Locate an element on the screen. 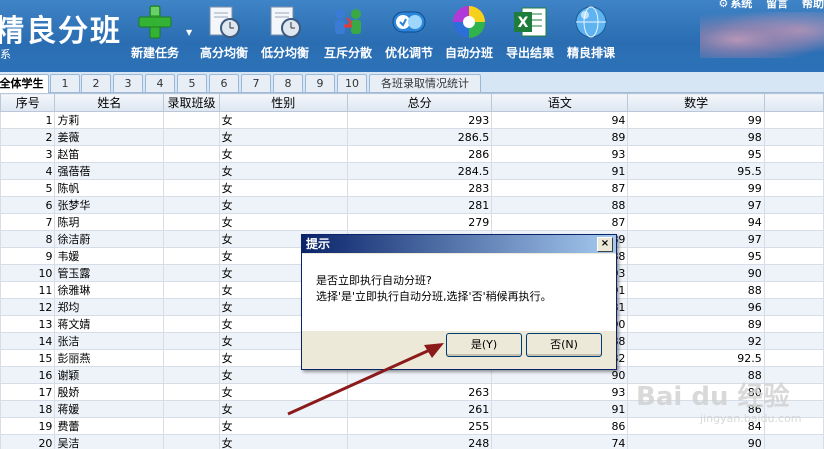 The width and height of the screenshot is (824, 449). annotation-arrow is located at coordinates (365, 379).